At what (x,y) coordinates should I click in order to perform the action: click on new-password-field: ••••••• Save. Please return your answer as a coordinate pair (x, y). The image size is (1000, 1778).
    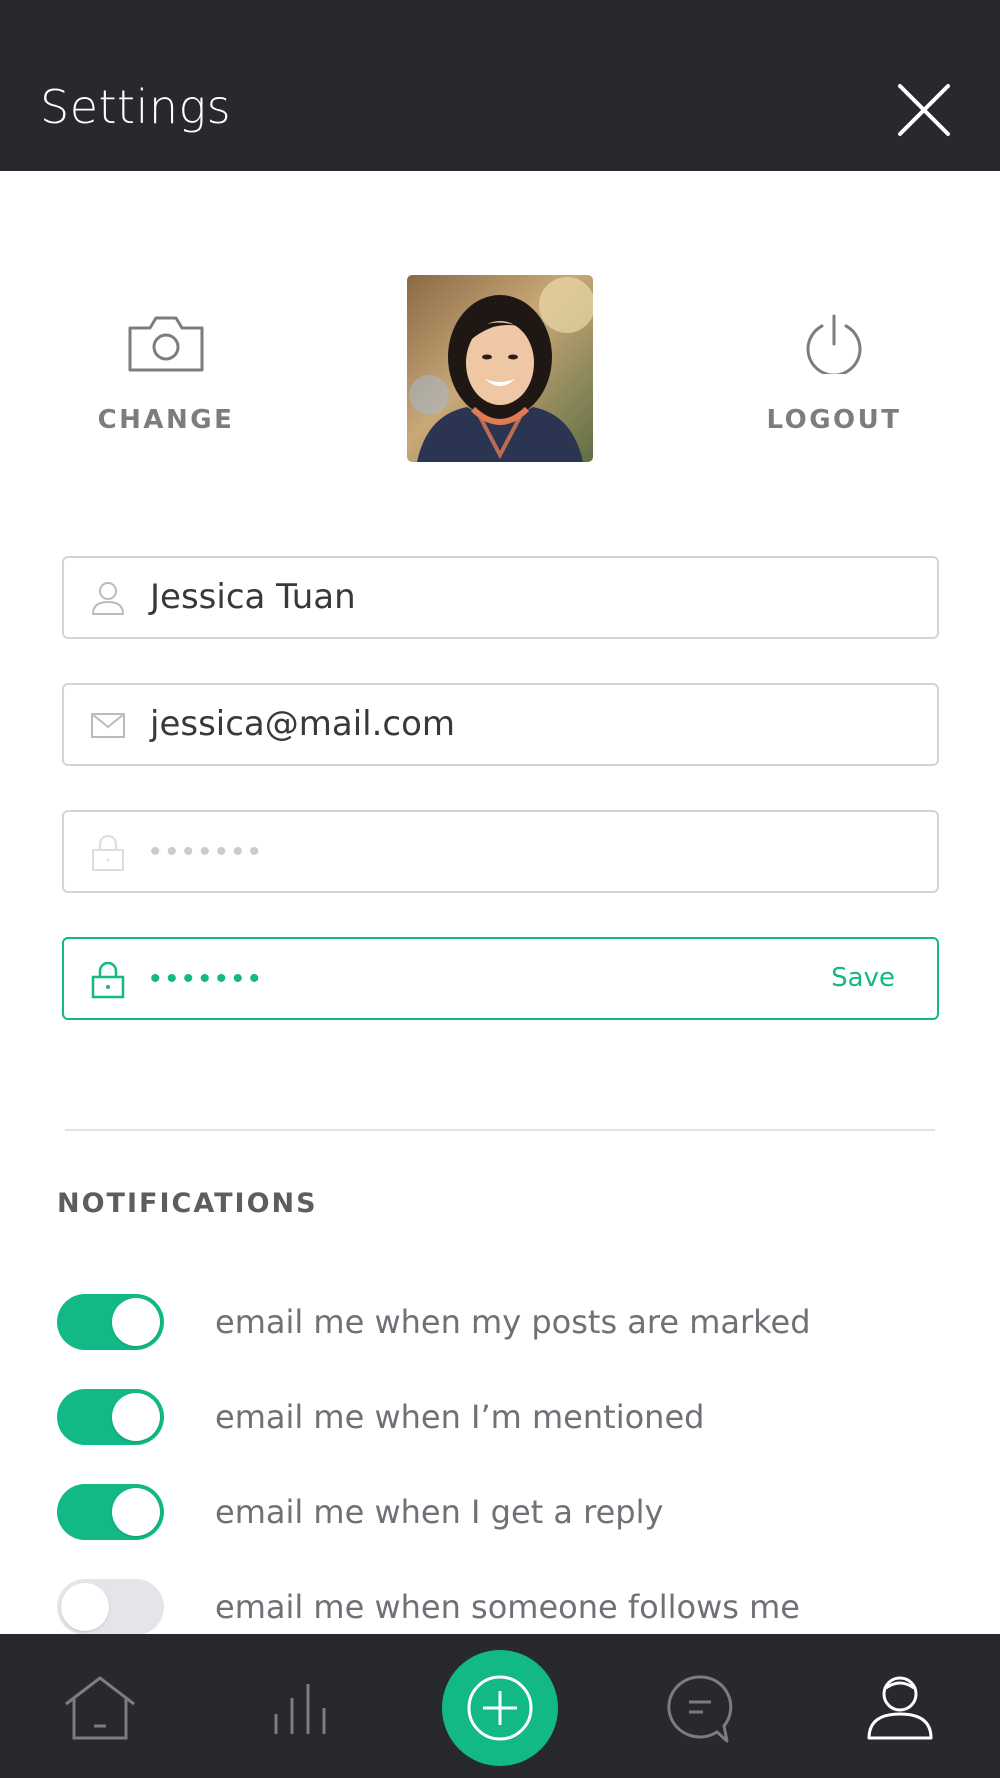
    Looking at the image, I should click on (500, 978).